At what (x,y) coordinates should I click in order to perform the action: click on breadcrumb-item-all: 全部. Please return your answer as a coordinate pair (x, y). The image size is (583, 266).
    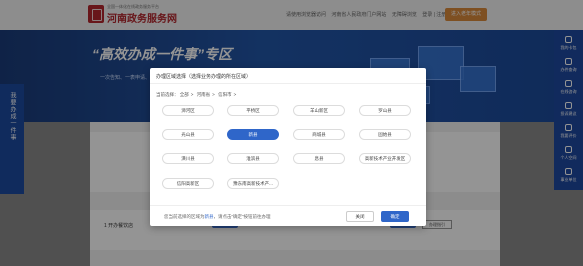
    Looking at the image, I should click on (184, 94).